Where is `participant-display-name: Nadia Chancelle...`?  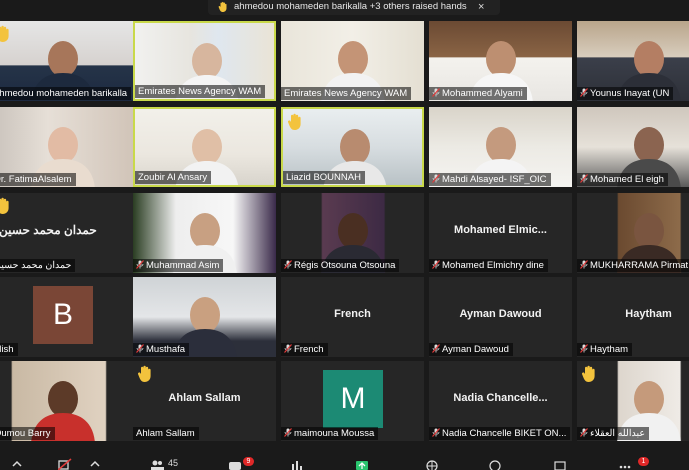
participant-display-name: Nadia Chancelle... is located at coordinates (500, 398).